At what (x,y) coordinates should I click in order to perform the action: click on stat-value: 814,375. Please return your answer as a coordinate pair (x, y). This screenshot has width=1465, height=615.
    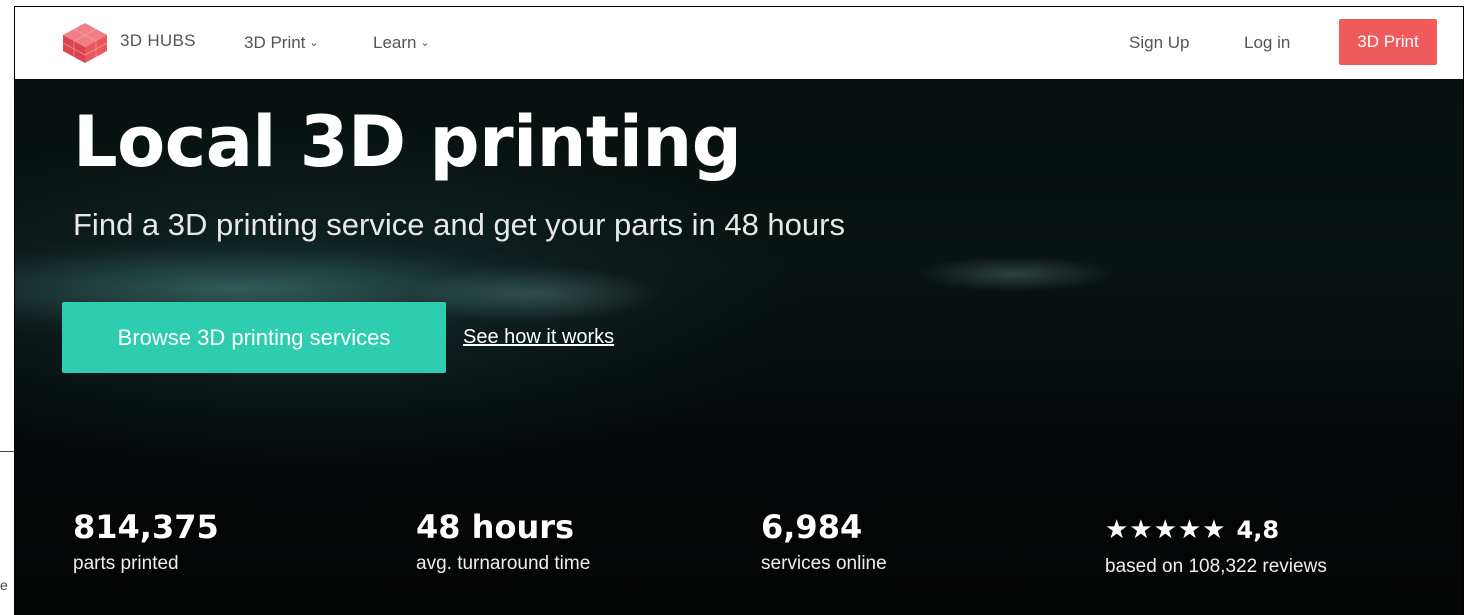
    Looking at the image, I should click on (146, 527).